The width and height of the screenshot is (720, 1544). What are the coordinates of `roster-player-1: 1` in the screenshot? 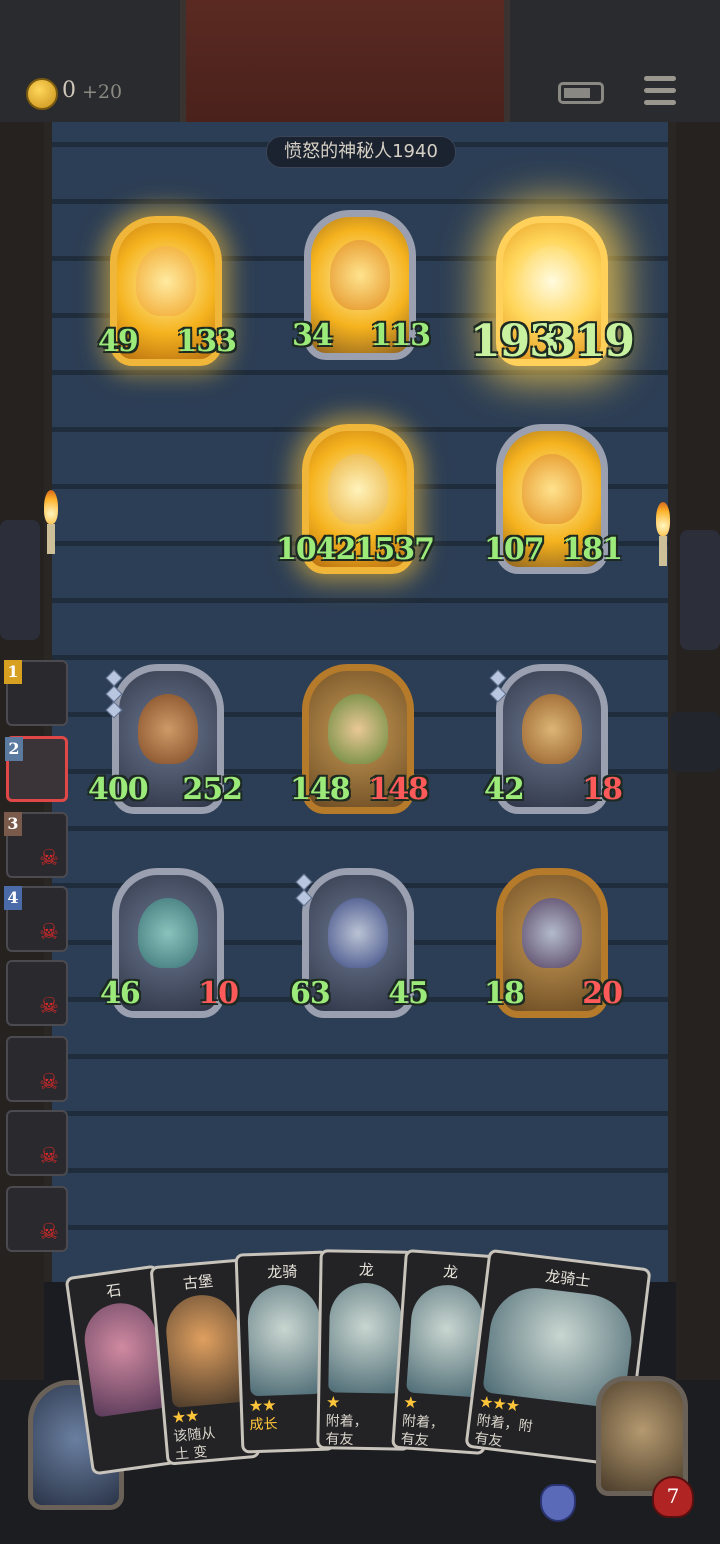 It's located at (36, 693).